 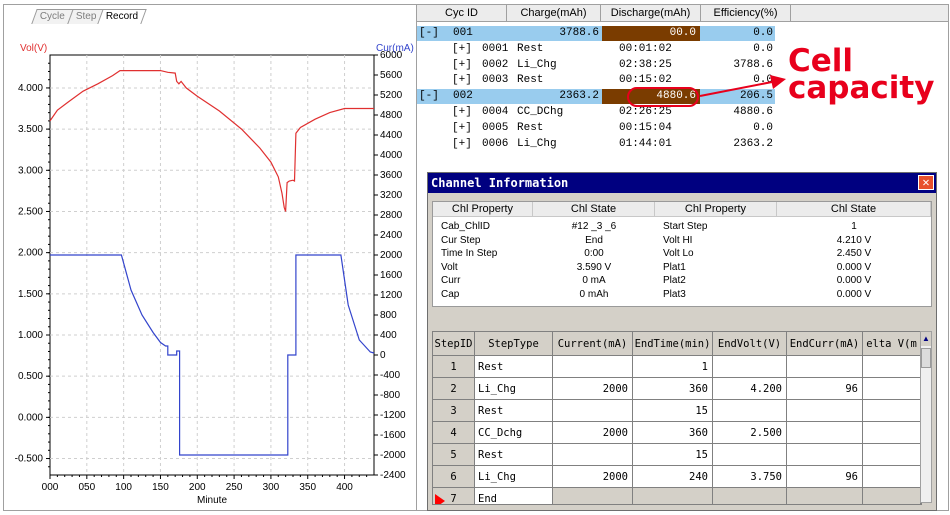 What do you see at coordinates (825, 344) in the screenshot?
I see `step-col-header: EndCurr(mA)` at bounding box center [825, 344].